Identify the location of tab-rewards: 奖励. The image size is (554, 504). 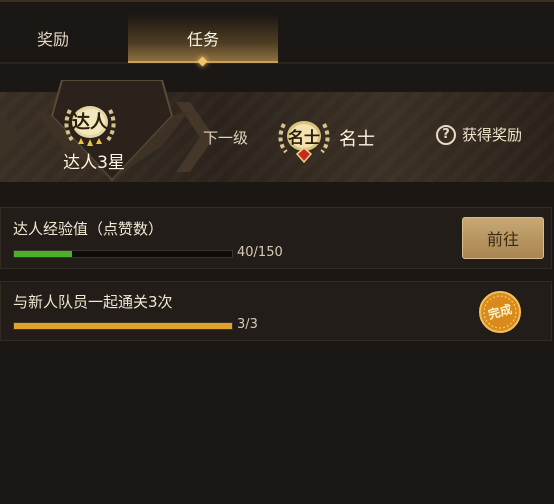
(64, 38).